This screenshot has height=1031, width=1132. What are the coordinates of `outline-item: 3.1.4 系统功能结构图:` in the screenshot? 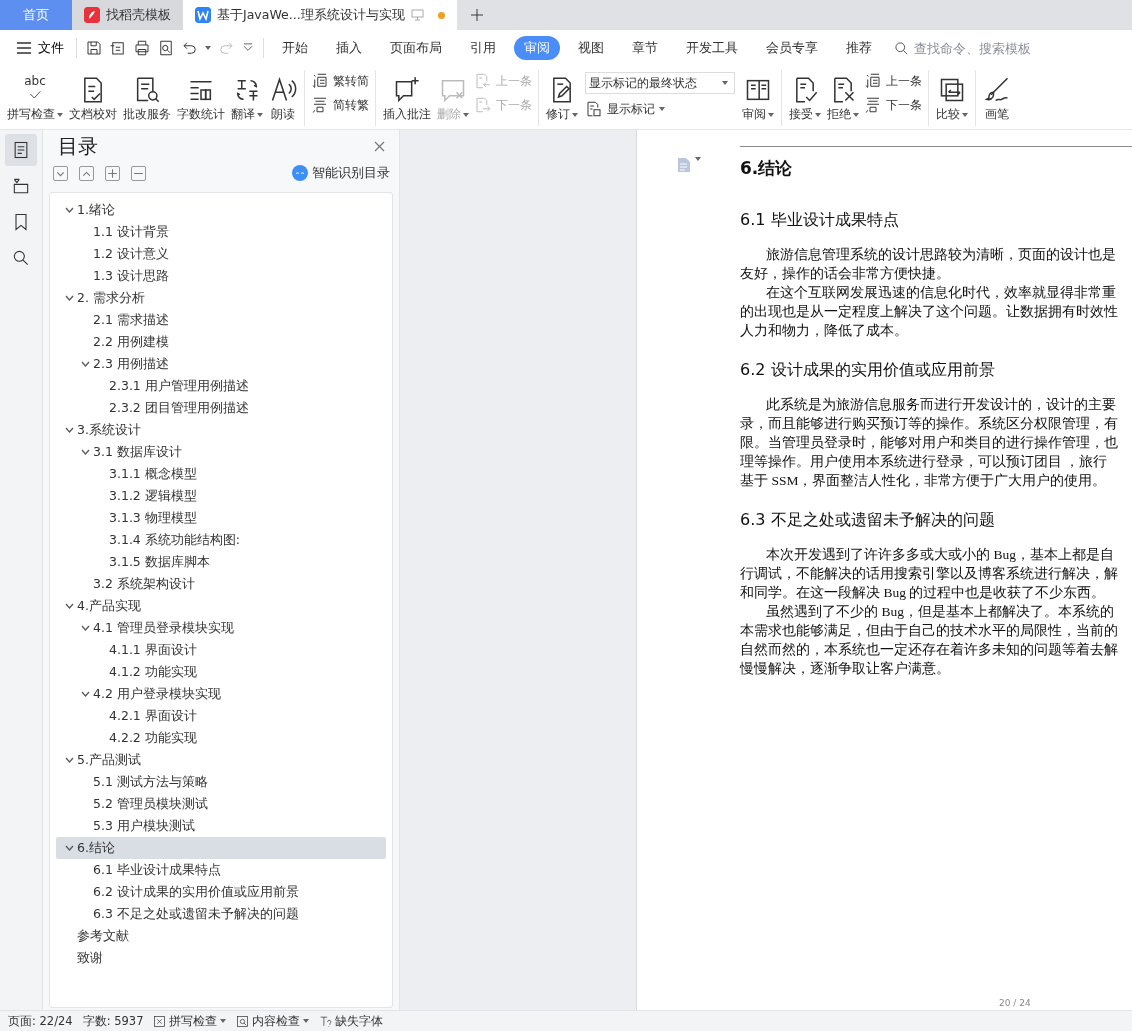 It's located at (221, 540).